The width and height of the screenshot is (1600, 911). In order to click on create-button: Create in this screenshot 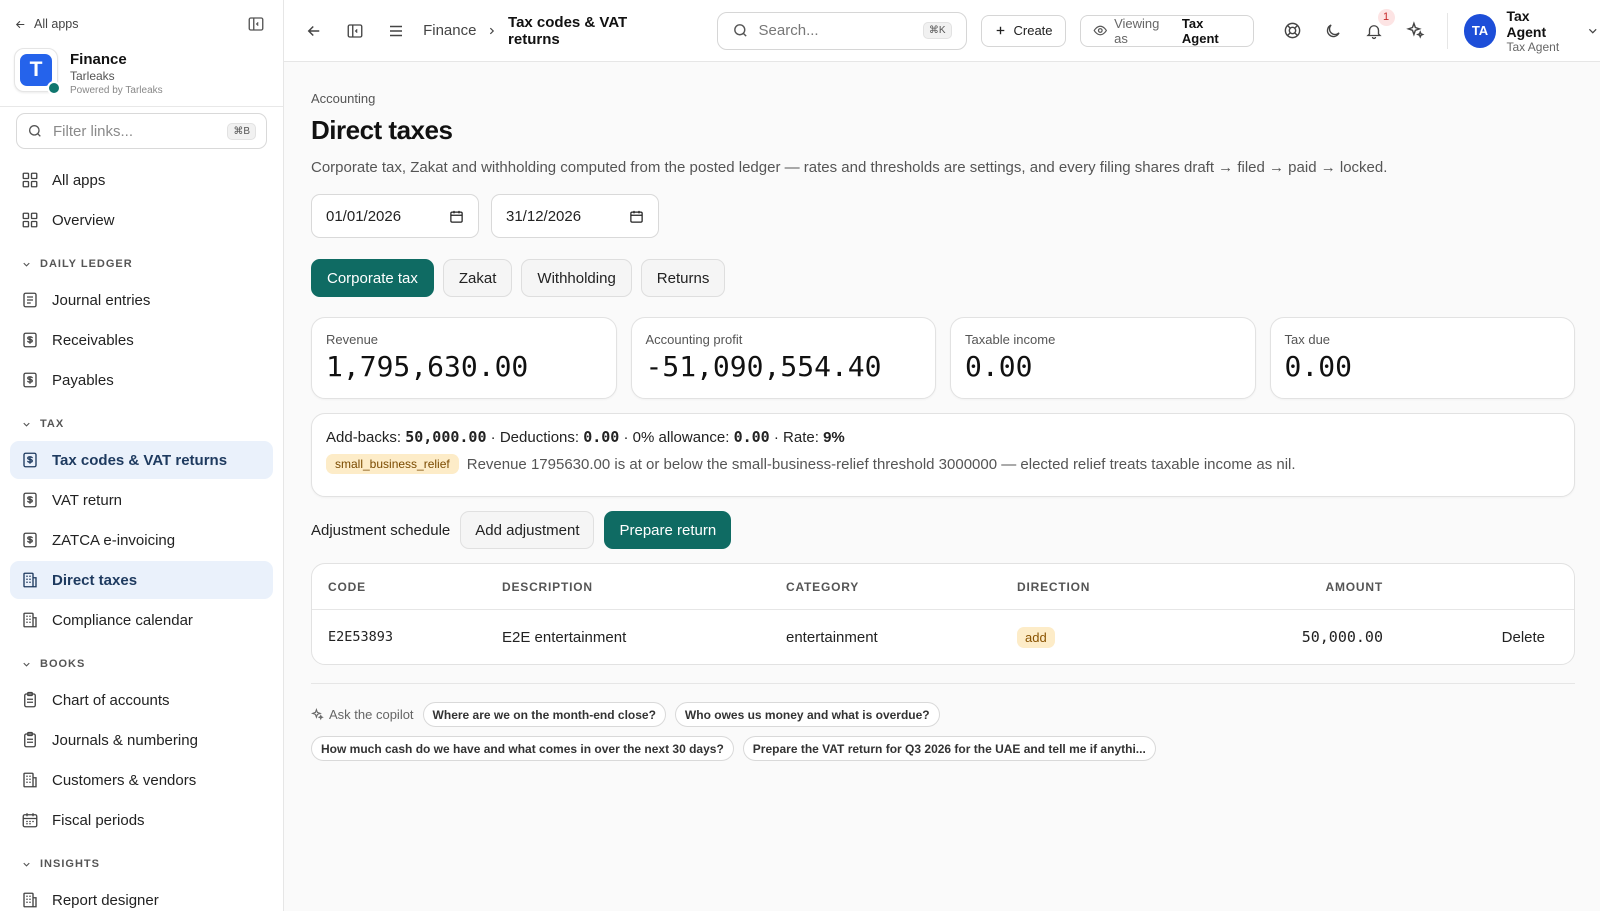, I will do `click(1023, 30)`.